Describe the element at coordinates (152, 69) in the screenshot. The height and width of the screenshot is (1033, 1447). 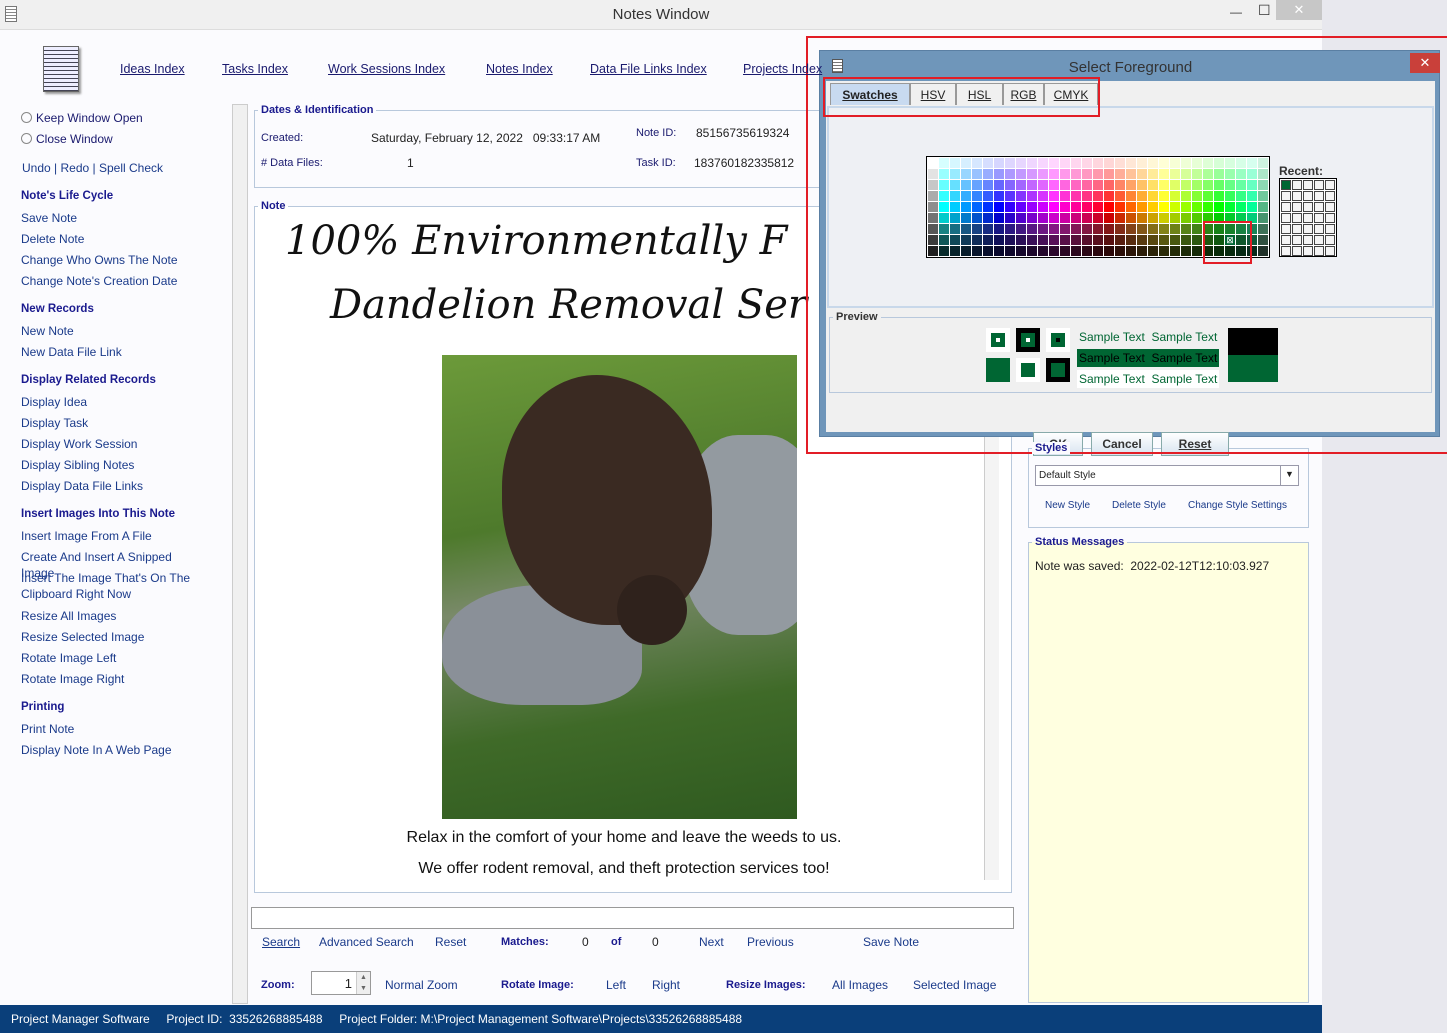
I see `nav-link-0: Ideas Index` at that location.